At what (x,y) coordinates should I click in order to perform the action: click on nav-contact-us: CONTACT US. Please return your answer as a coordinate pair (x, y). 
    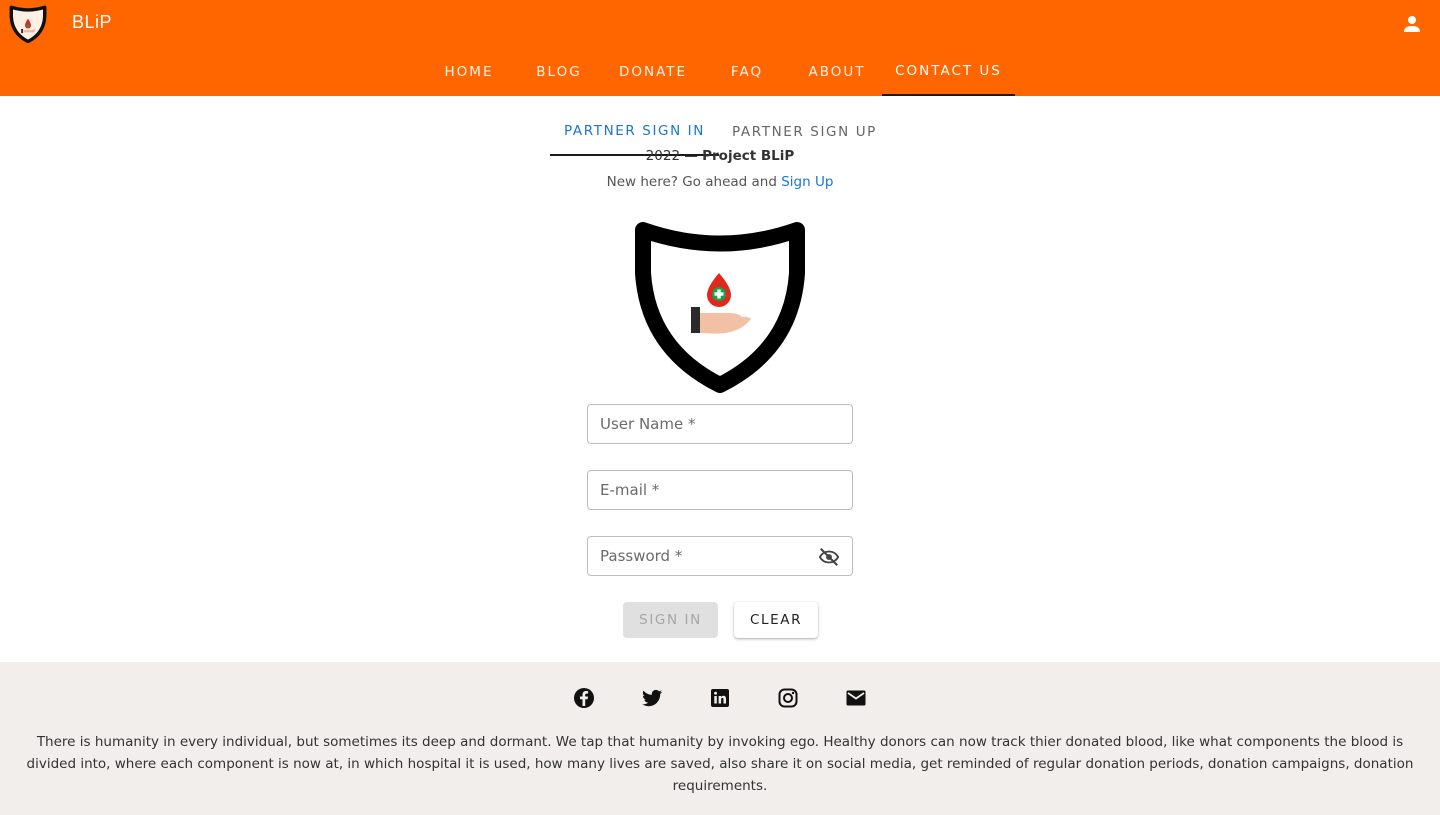
    Looking at the image, I should click on (948, 72).